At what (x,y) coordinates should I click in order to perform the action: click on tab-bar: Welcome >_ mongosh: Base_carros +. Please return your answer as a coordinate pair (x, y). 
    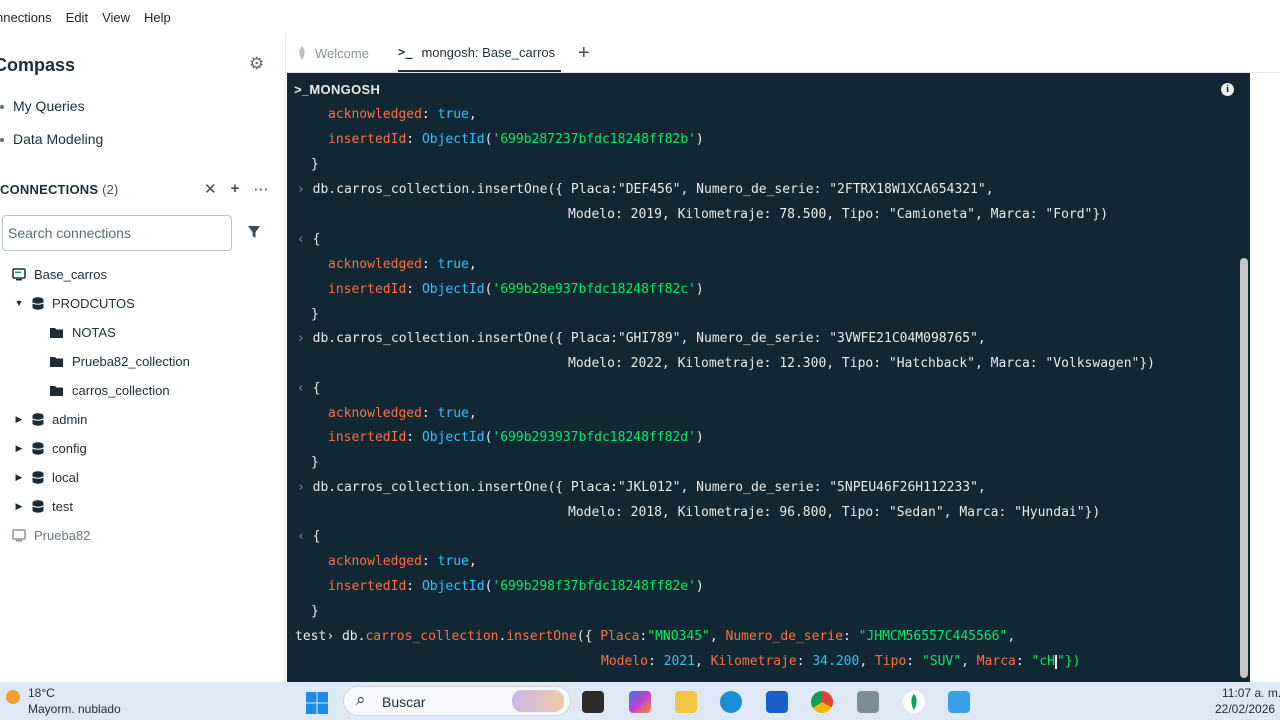
    Looking at the image, I should click on (783, 53).